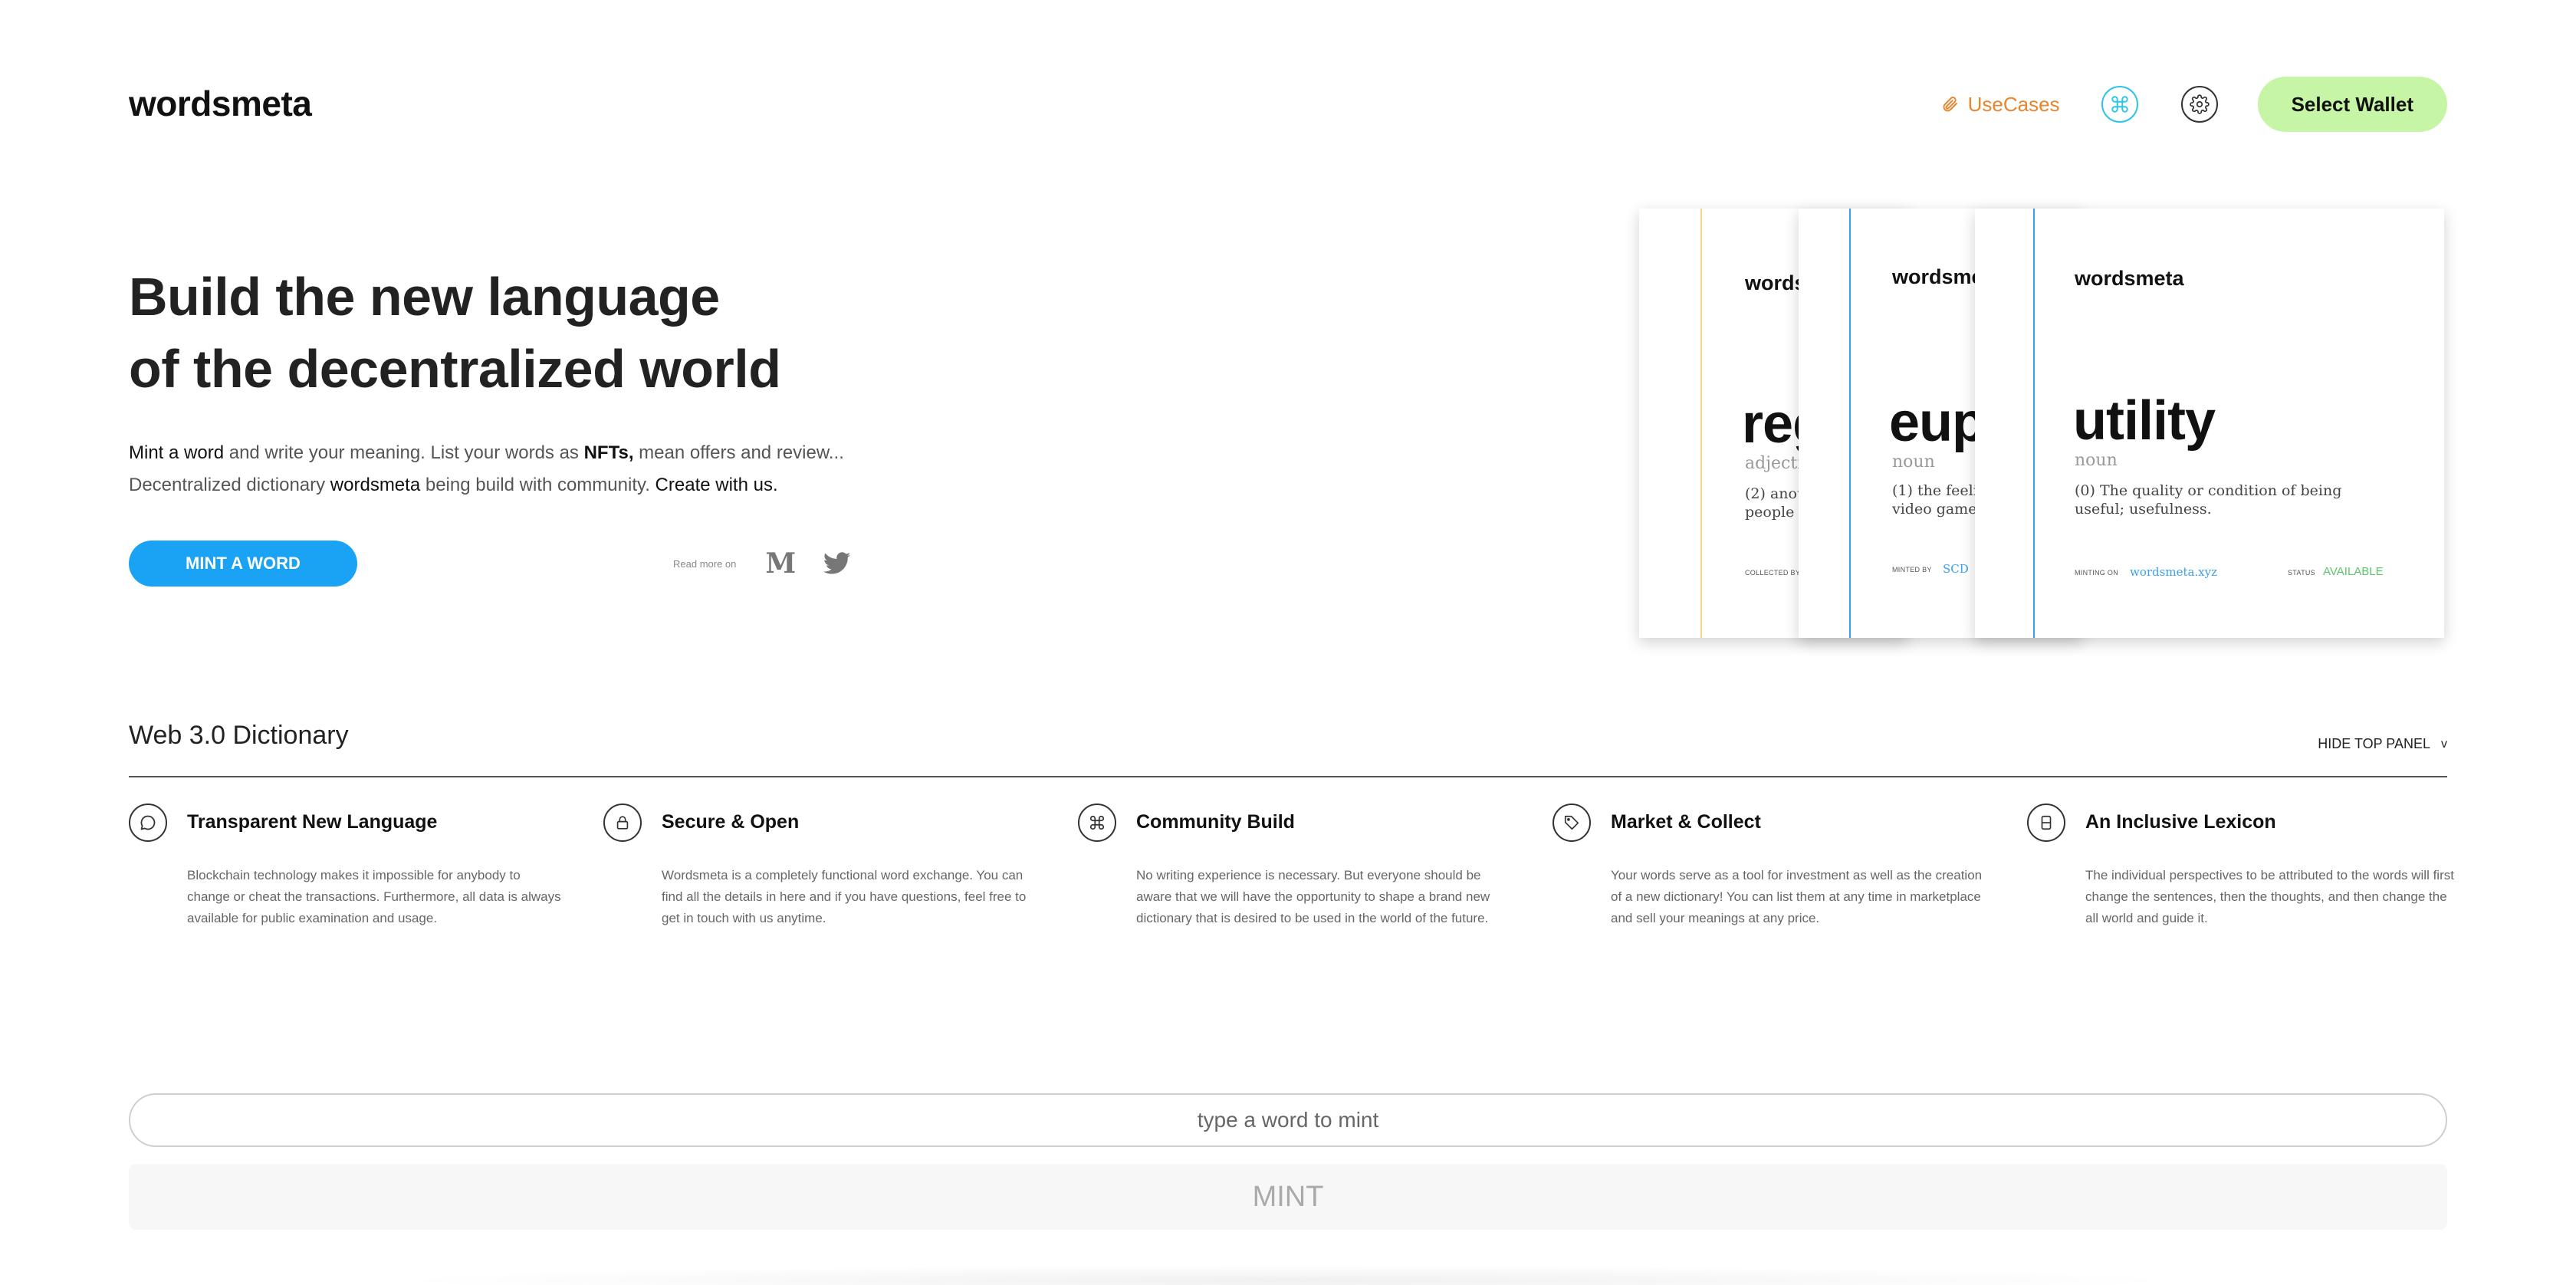 The width and height of the screenshot is (2576, 1285). Describe the element at coordinates (705, 563) in the screenshot. I see `read-more-label: Read more on` at that location.